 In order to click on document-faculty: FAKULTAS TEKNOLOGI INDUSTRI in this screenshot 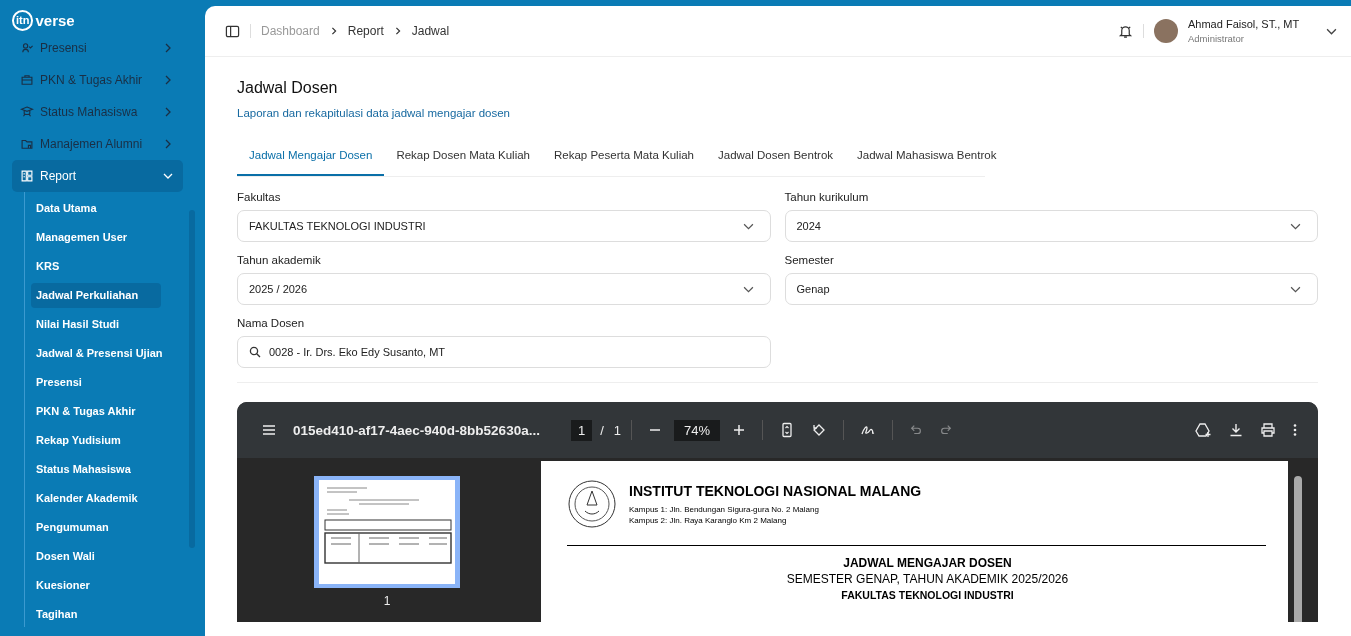, I will do `click(927, 595)`.